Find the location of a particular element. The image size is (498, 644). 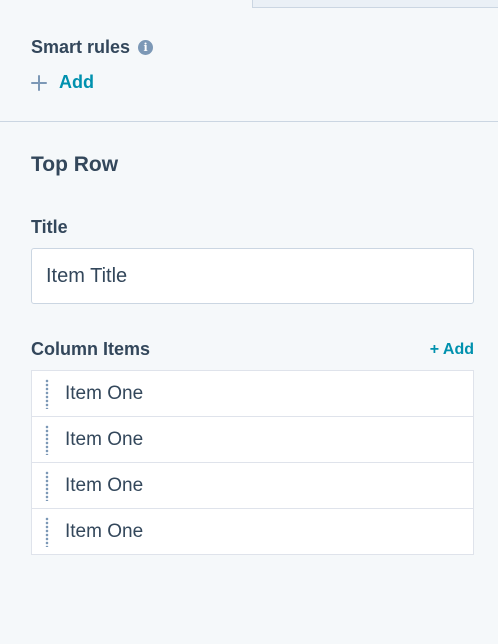

add-smart-rule-label: Add is located at coordinates (76, 82).